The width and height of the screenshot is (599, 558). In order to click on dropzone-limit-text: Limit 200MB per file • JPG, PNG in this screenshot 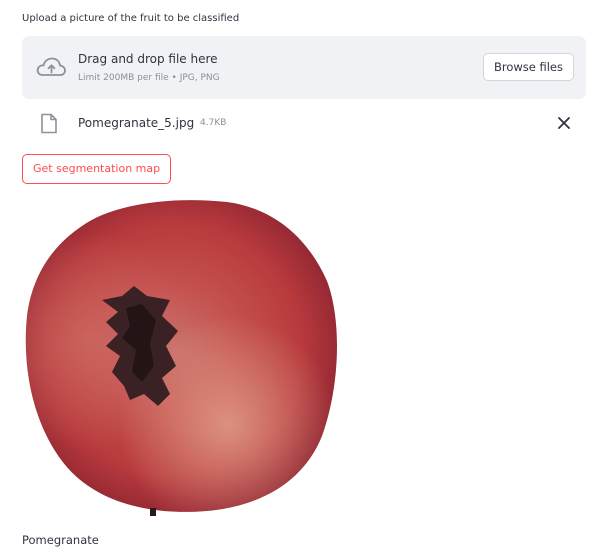, I will do `click(149, 78)`.